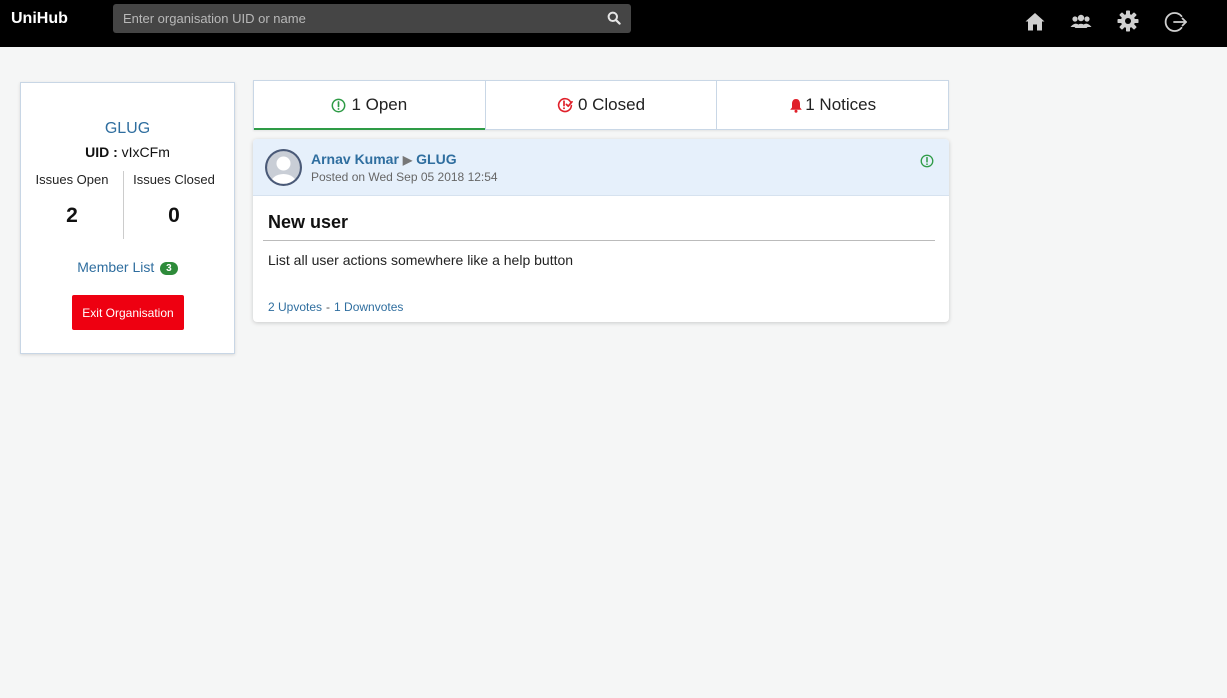 Image resolution: width=1227 pixels, height=698 pixels. I want to click on issue-org-link: GLUG, so click(436, 159).